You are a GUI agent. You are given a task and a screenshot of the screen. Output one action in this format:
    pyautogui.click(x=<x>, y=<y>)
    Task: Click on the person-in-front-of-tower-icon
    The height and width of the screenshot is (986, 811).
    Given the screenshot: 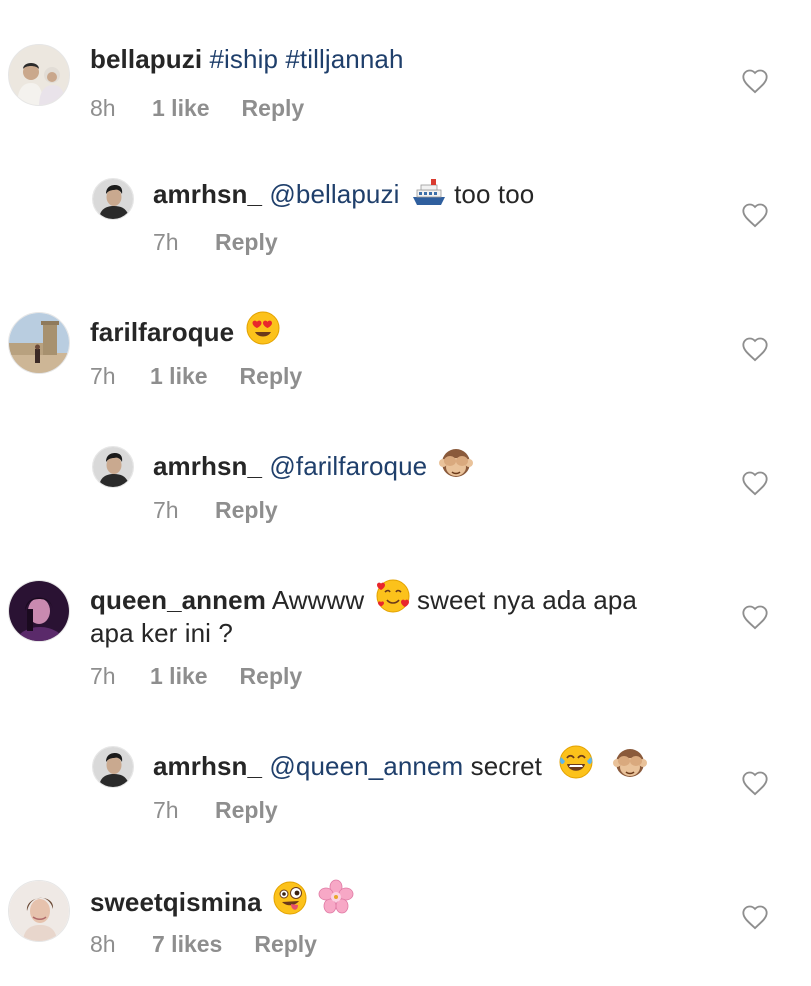 What is the action you would take?
    pyautogui.click(x=39, y=343)
    